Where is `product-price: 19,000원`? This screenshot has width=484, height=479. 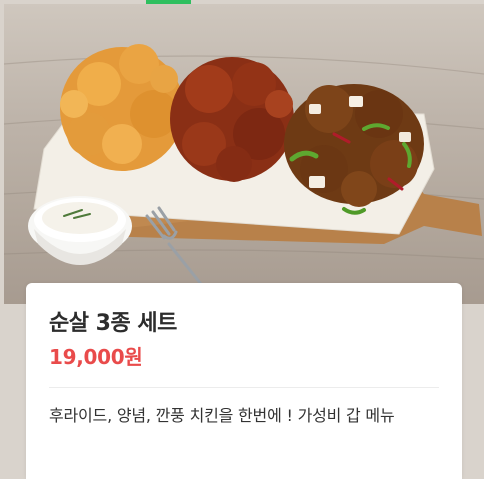
product-price: 19,000원 is located at coordinates (96, 357).